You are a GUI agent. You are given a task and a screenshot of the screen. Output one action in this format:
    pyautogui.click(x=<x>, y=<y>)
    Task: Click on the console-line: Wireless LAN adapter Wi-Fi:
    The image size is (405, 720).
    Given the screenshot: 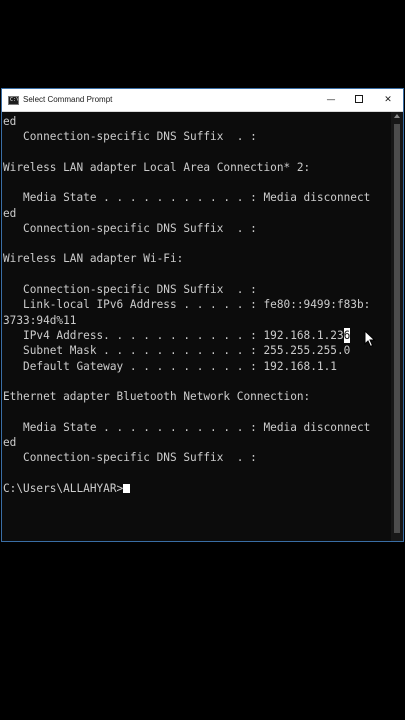 What is the action you would take?
    pyautogui.click(x=93, y=258)
    